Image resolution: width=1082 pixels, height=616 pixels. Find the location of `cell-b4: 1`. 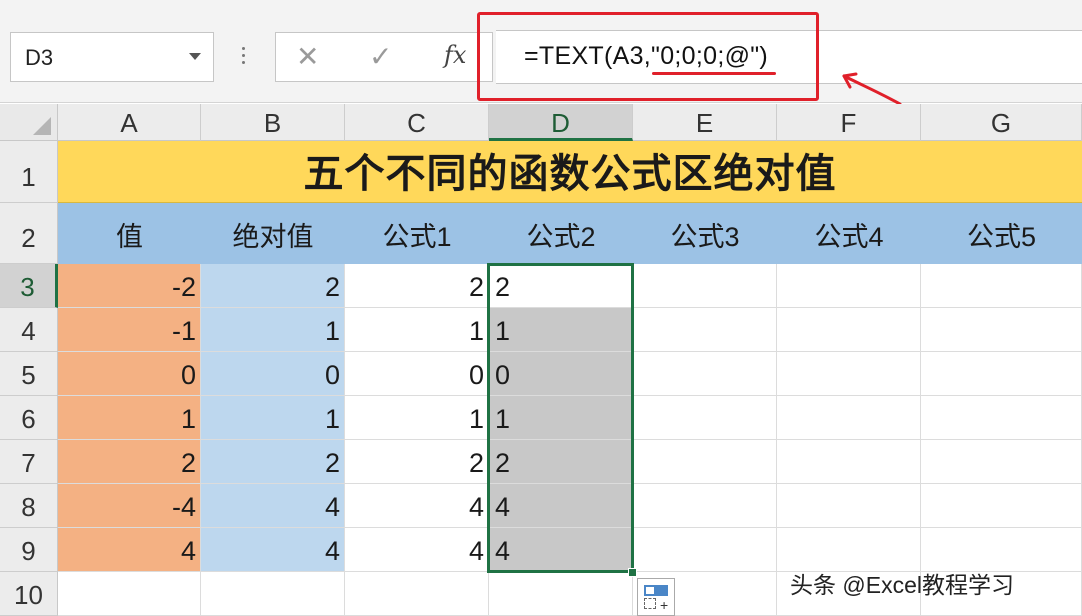

cell-b4: 1 is located at coordinates (273, 330).